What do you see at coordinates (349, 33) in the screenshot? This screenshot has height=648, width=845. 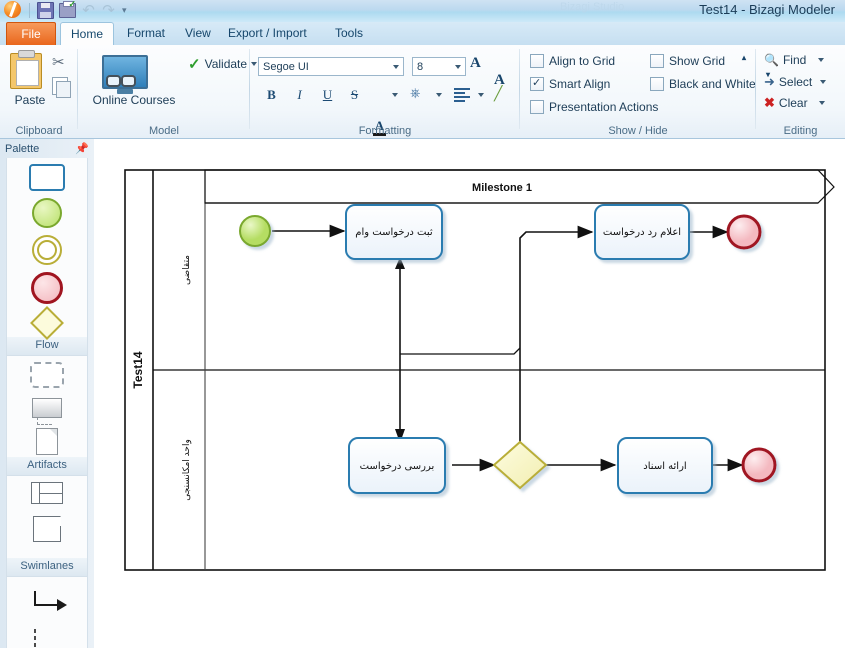 I see `tab-tools: Tools` at bounding box center [349, 33].